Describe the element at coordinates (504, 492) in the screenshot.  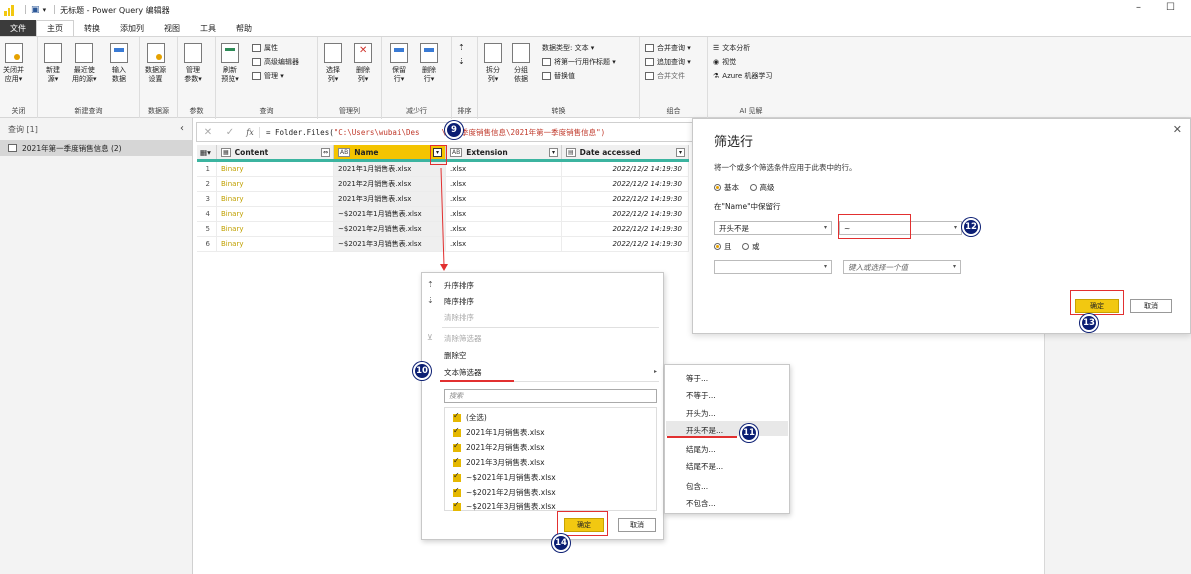
I see `checkbox-item: ~$2021年2月销售表.xlsx` at that location.